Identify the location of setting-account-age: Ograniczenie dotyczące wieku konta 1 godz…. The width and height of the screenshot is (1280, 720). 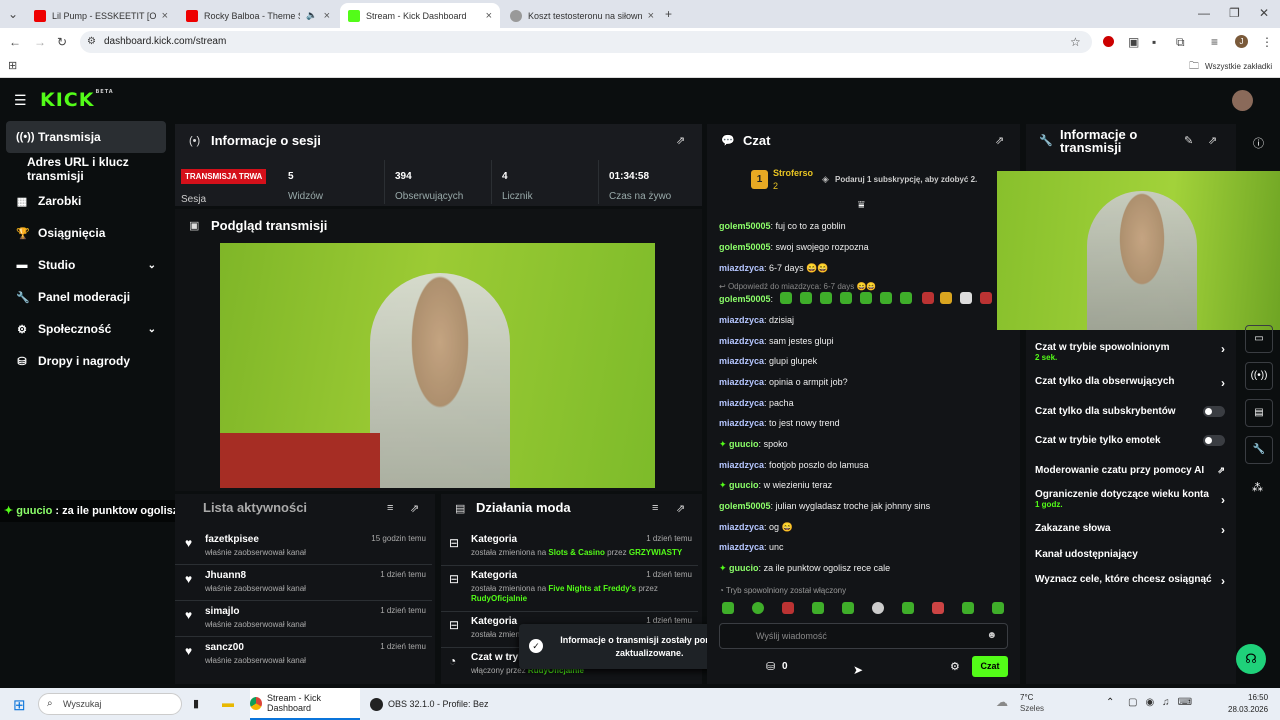
(1130, 499).